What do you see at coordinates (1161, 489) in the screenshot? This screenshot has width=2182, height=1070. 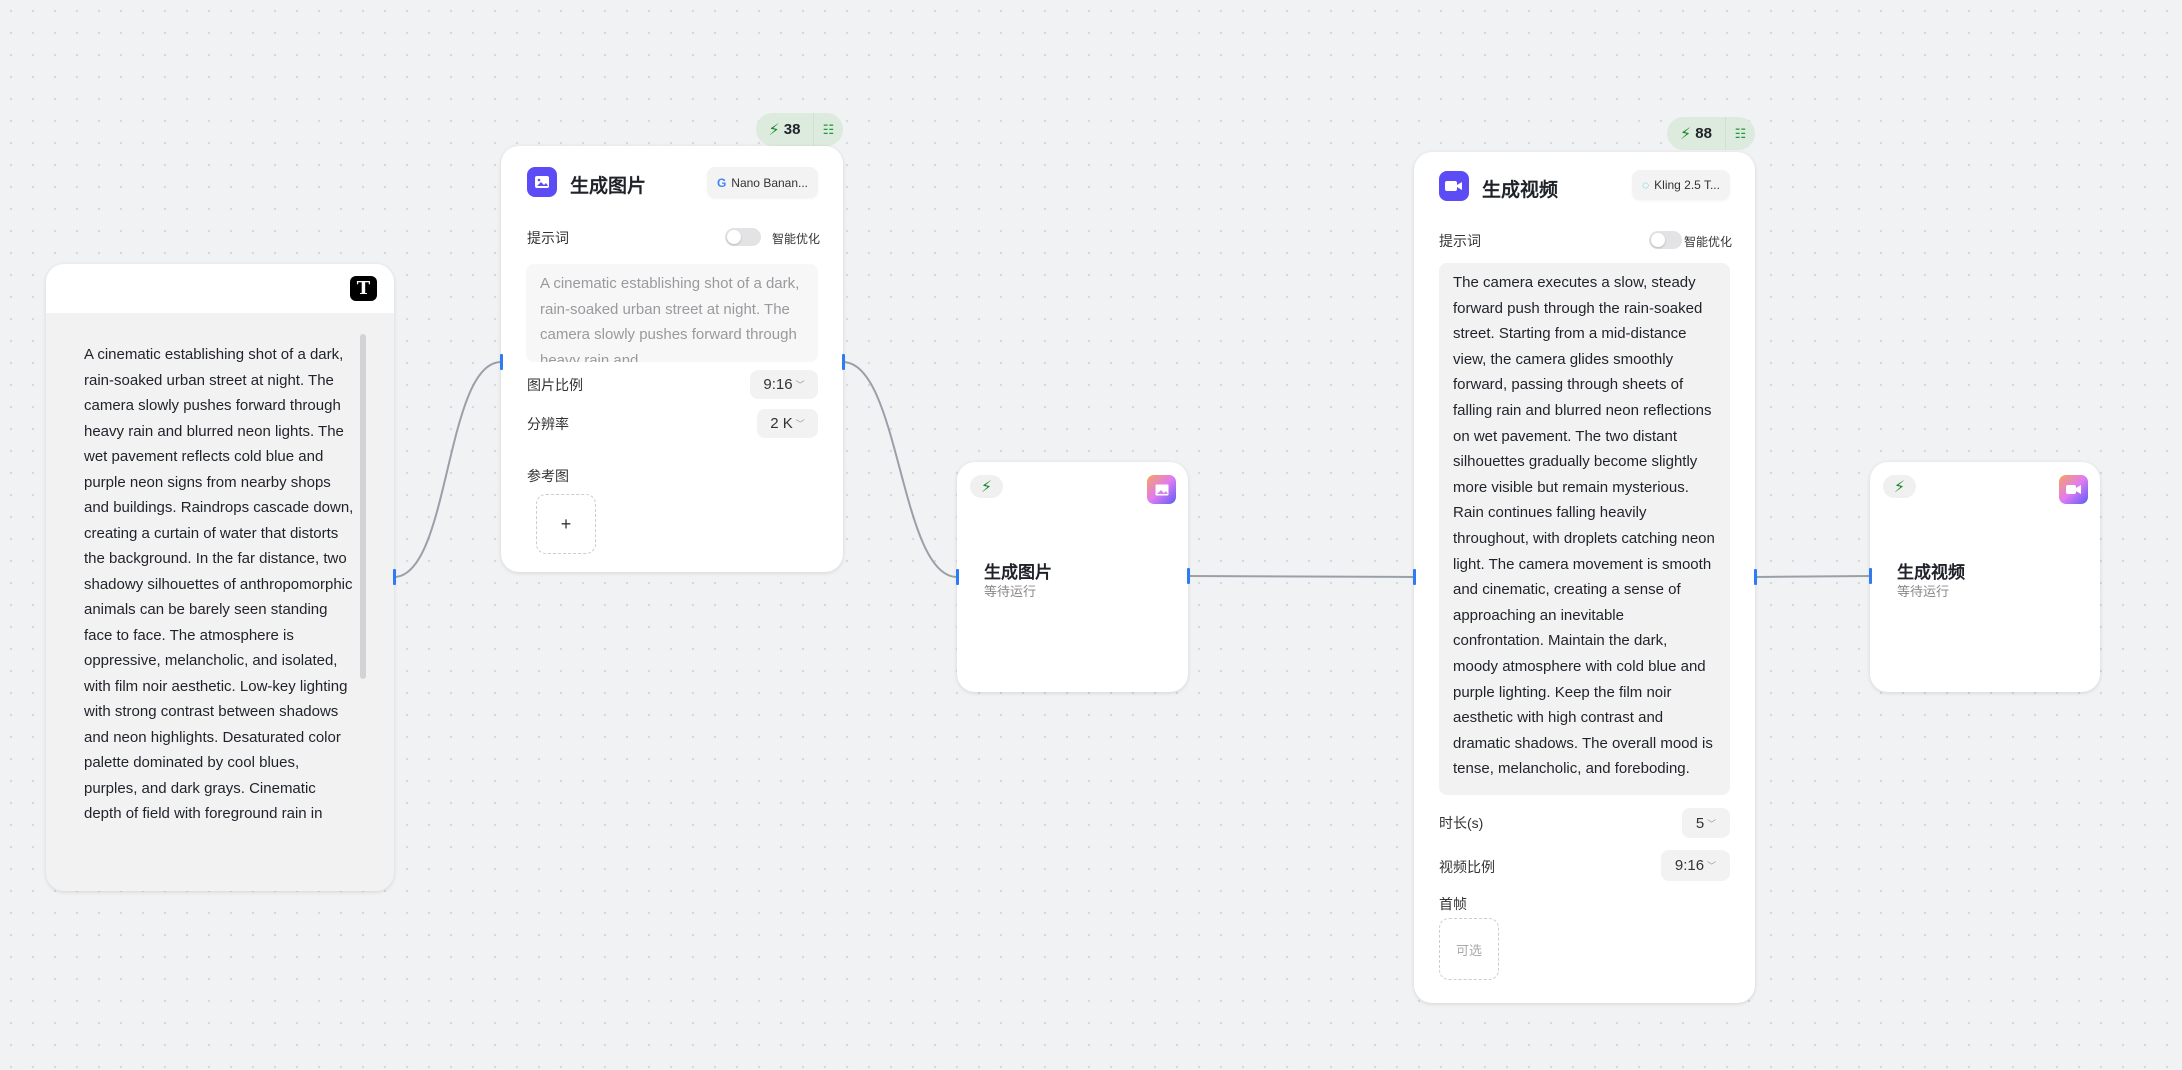 I see `image-gradient-icon` at bounding box center [1161, 489].